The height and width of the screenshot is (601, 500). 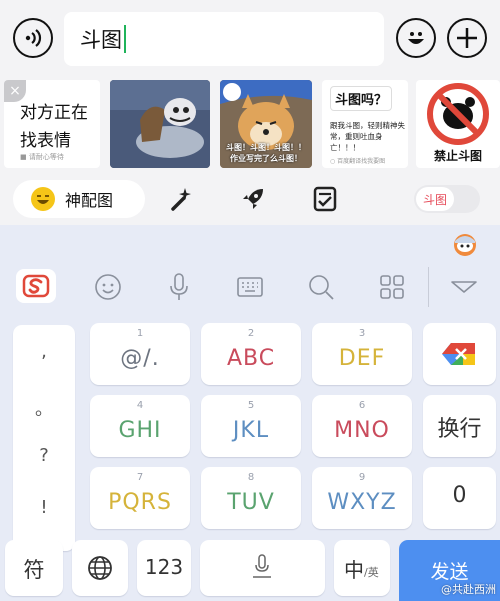 I want to click on sticker-searching-line2: 找表情, so click(x=45, y=141).